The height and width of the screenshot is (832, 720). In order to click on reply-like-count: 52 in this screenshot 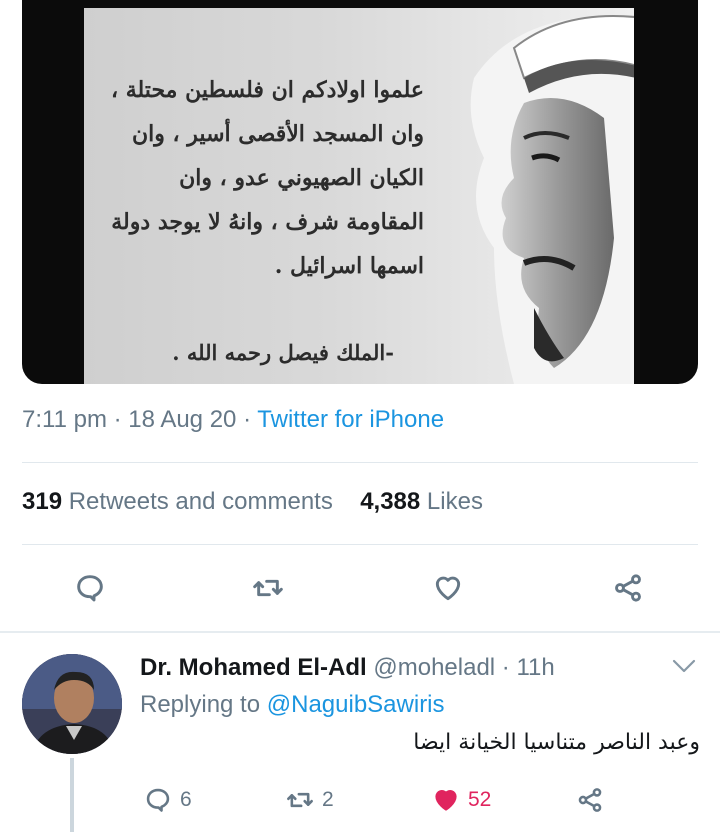, I will do `click(480, 799)`.